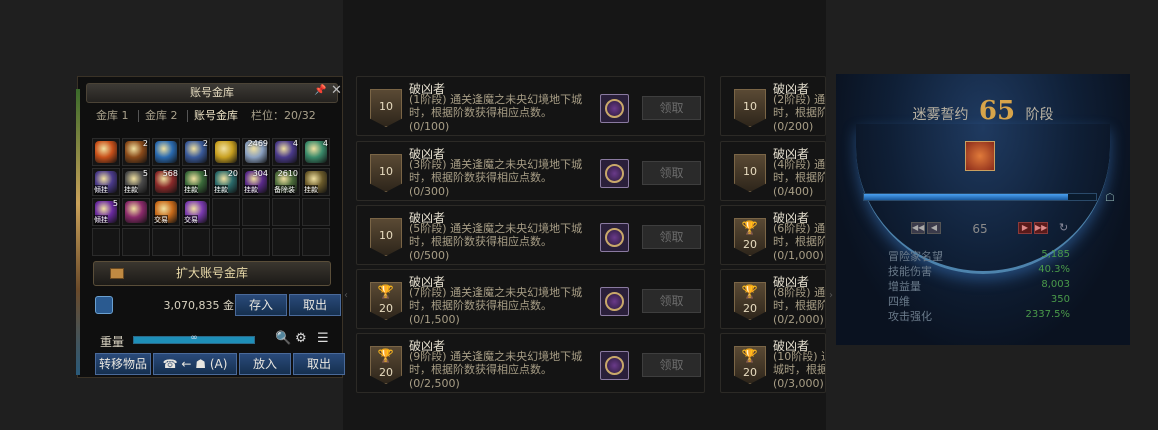 This screenshot has width=1158, height=430. I want to click on stat-label: 冒险家名望, so click(915, 256).